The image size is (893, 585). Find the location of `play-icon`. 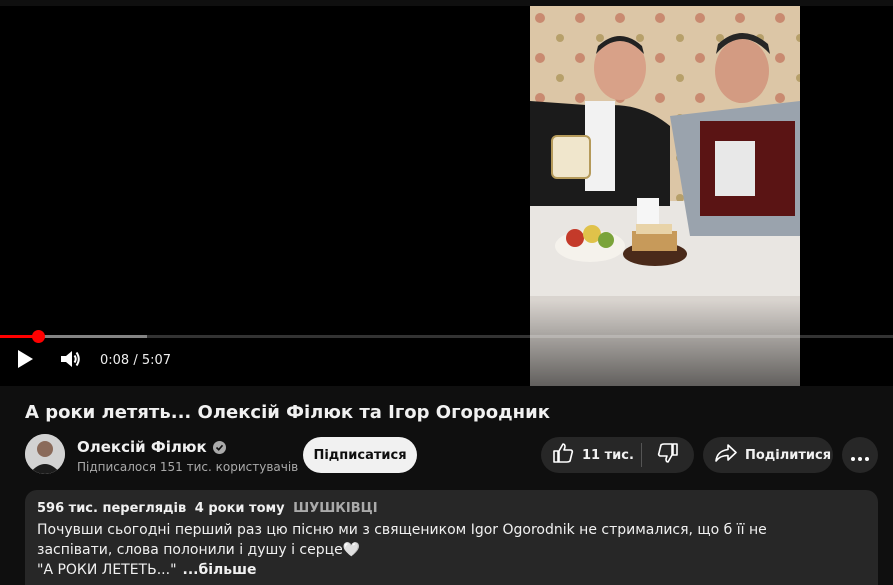

play-icon is located at coordinates (25, 361).